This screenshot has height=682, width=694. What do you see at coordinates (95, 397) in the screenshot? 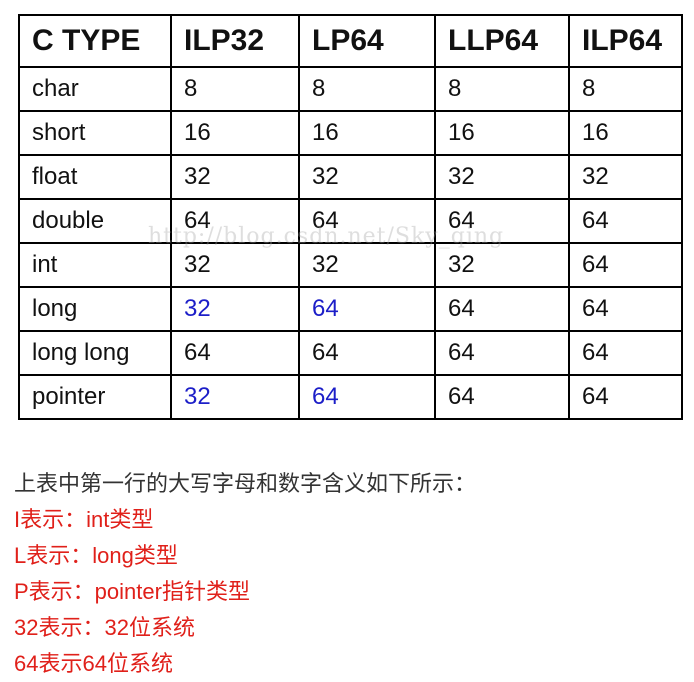
I see `type-cell: pointer` at bounding box center [95, 397].